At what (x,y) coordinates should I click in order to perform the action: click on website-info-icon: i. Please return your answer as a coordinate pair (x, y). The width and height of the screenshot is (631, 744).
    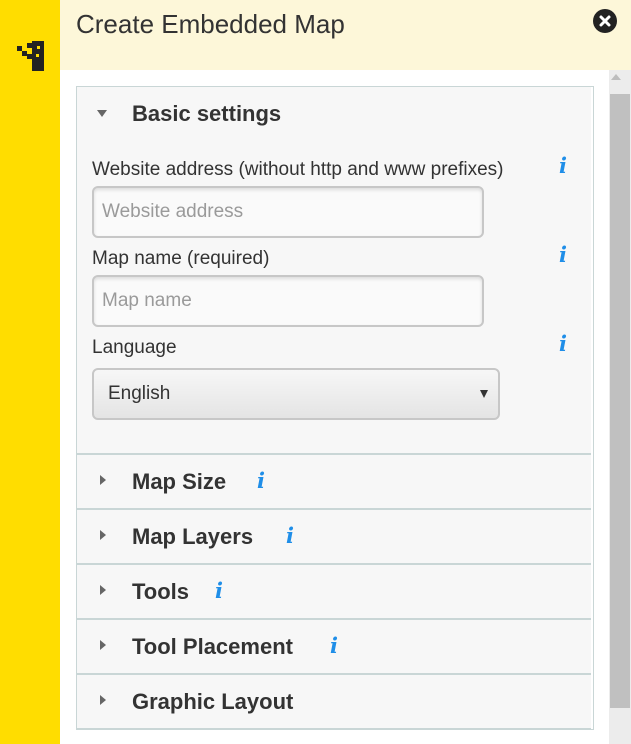
    Looking at the image, I should click on (563, 166).